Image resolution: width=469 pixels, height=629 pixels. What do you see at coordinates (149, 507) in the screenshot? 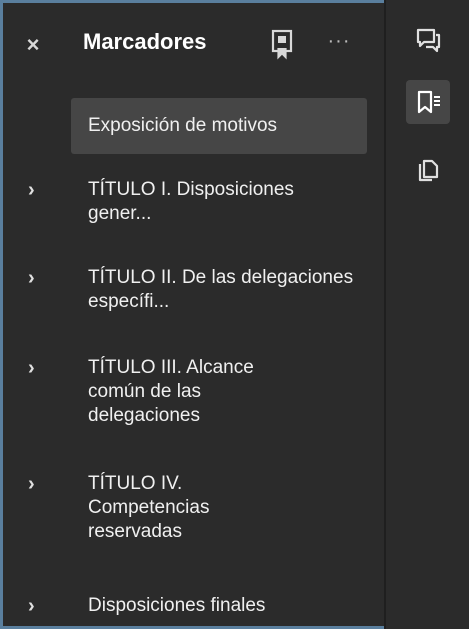
I see `bookmark-label: TÍTULO IV. Competencias reservadas` at bounding box center [149, 507].